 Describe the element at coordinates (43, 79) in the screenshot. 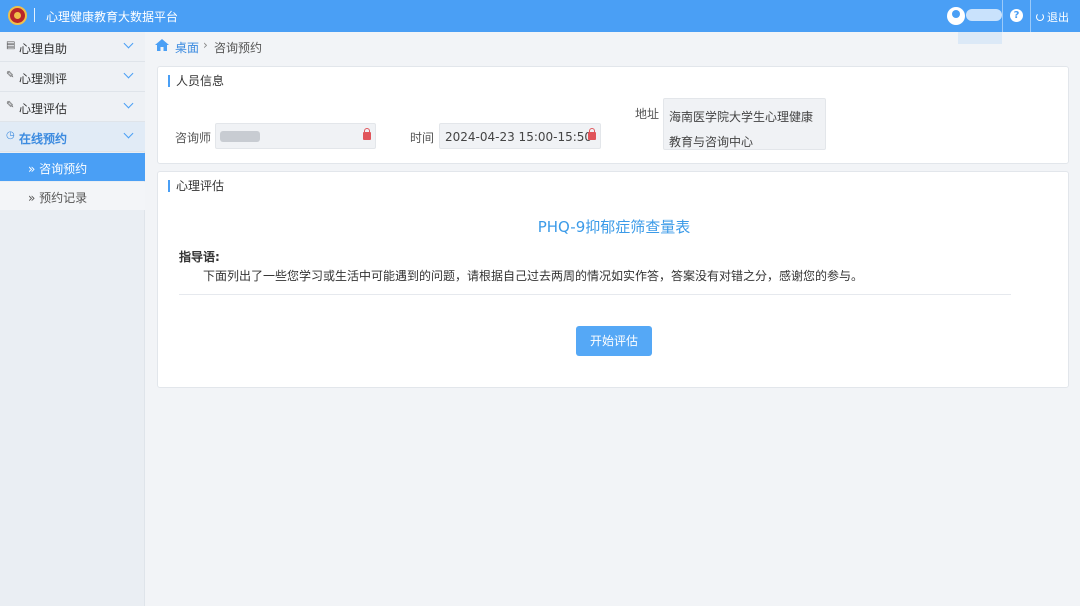

I see `sidebar-item-label: 心理测评` at that location.